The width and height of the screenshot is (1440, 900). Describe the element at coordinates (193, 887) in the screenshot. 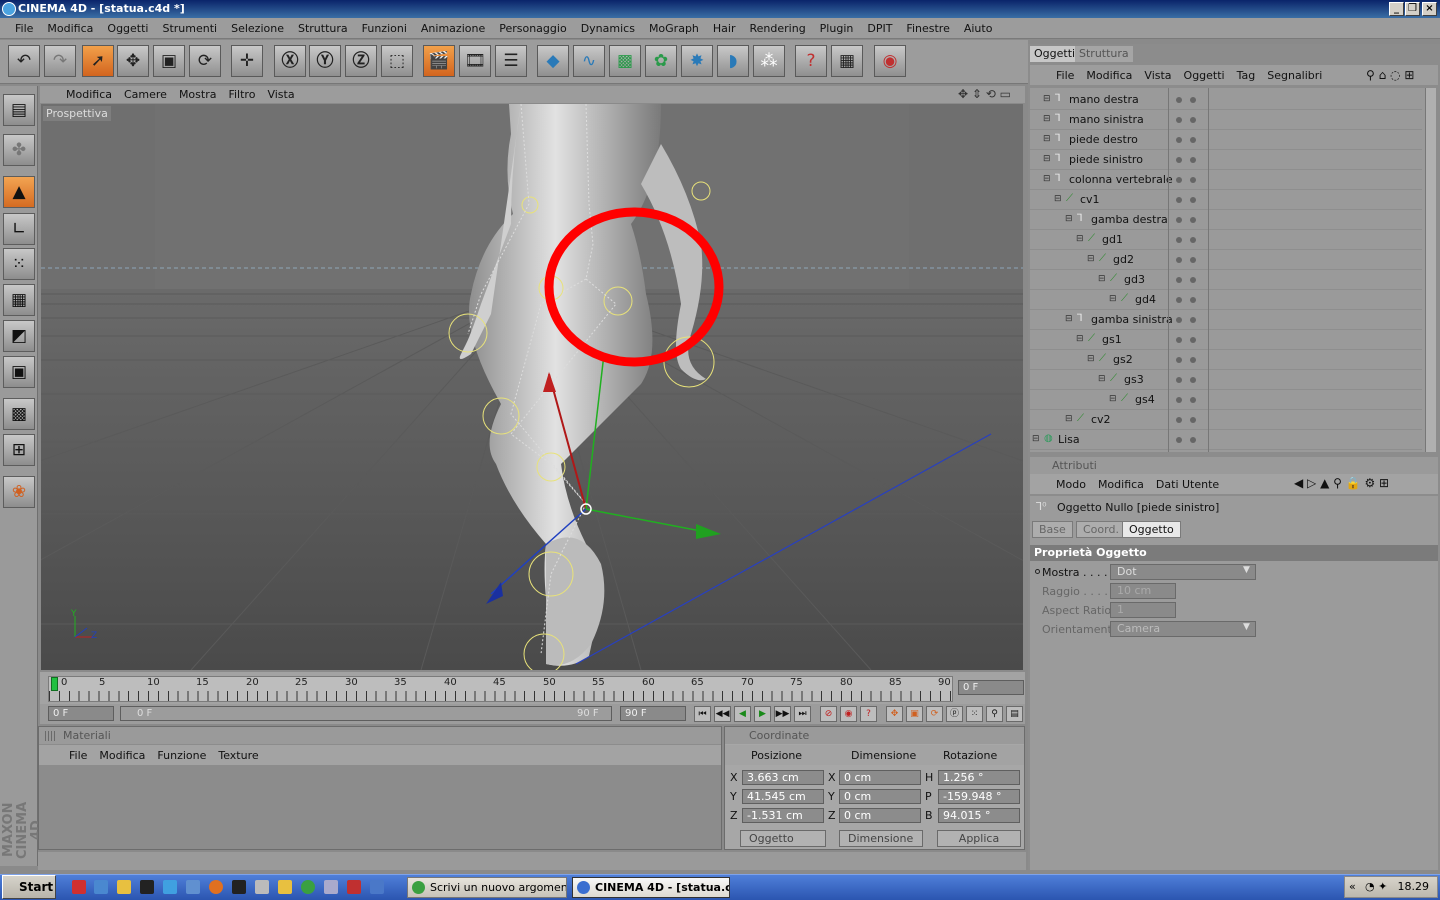

I see `quicklaunch-app-icon` at that location.